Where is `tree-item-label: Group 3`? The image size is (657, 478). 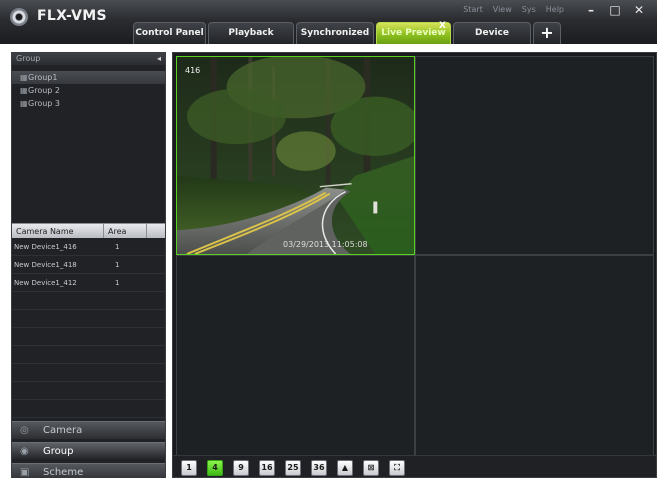 tree-item-label: Group 3 is located at coordinates (44, 103).